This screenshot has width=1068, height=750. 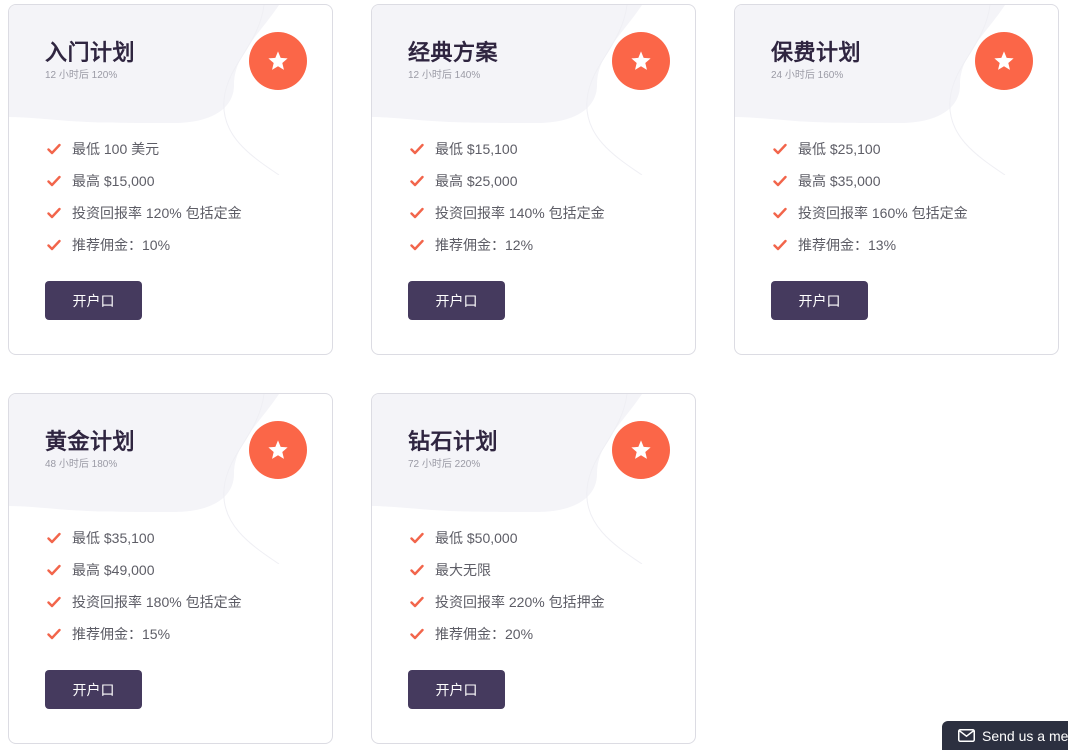 I want to click on feature-item: 投资回报率 120% 包括定金, so click(x=144, y=213).